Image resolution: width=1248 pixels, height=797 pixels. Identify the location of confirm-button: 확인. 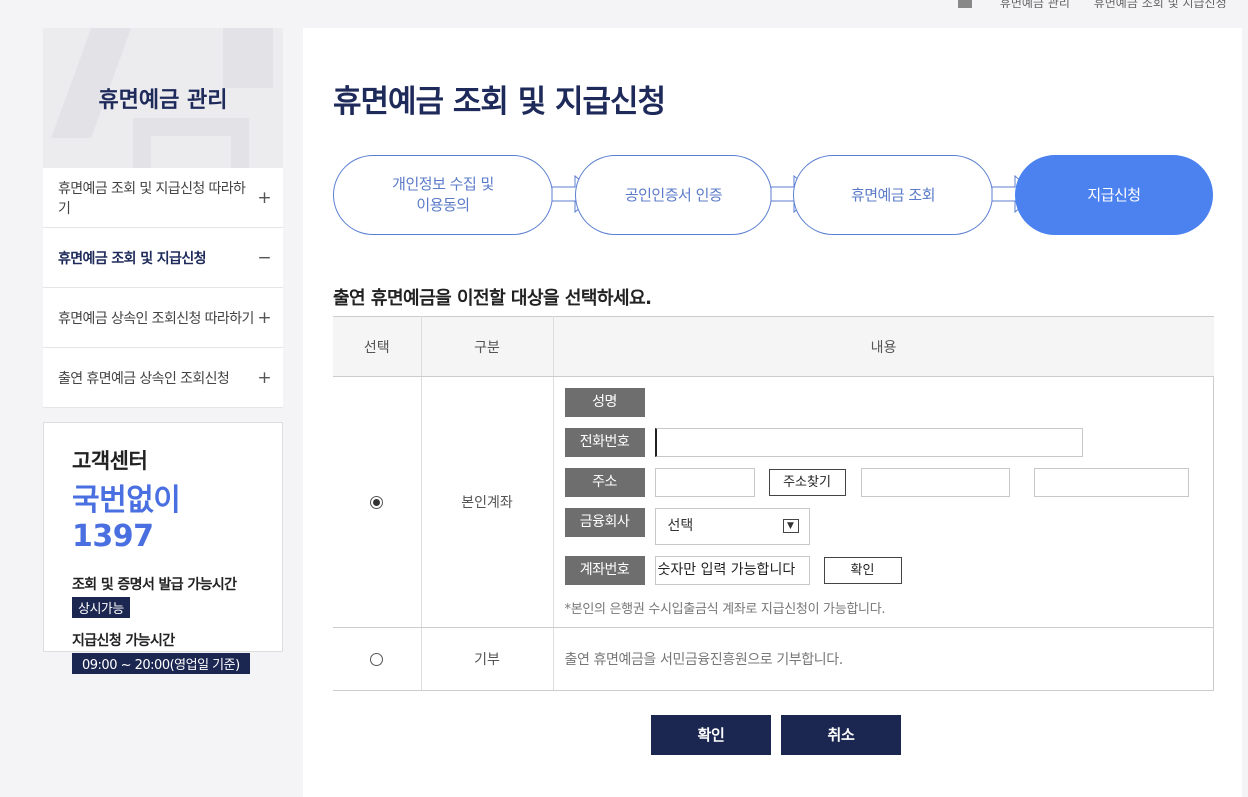
(711, 735).